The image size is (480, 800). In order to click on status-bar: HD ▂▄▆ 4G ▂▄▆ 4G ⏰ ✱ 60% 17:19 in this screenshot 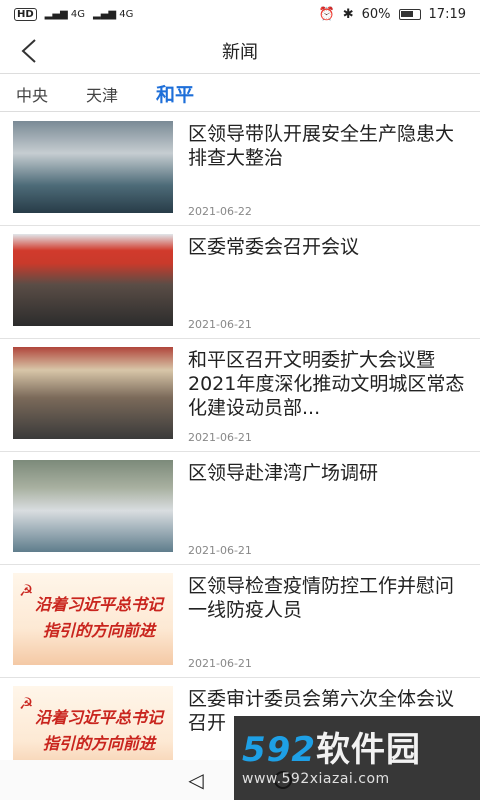, I will do `click(240, 14)`.